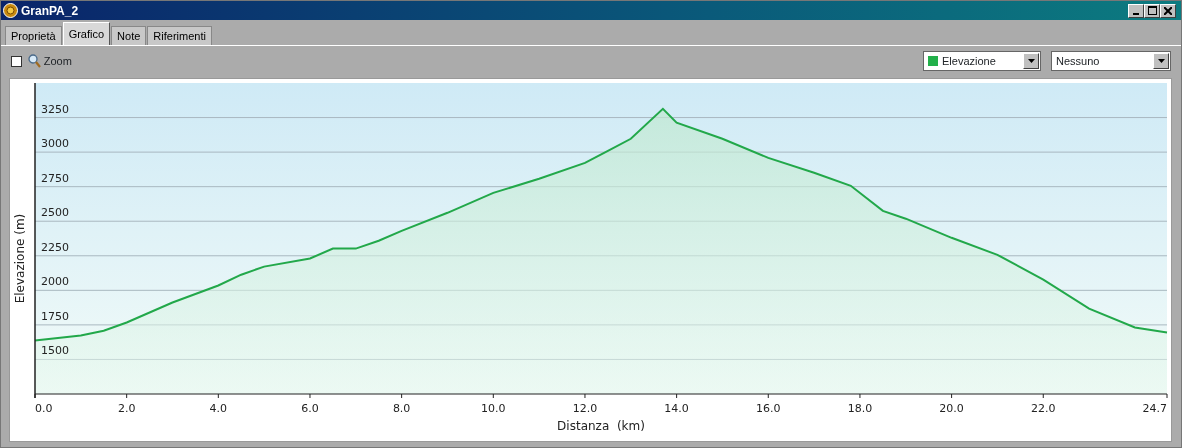 Image resolution: width=1182 pixels, height=448 pixels. I want to click on maximize-button, so click(1152, 10).